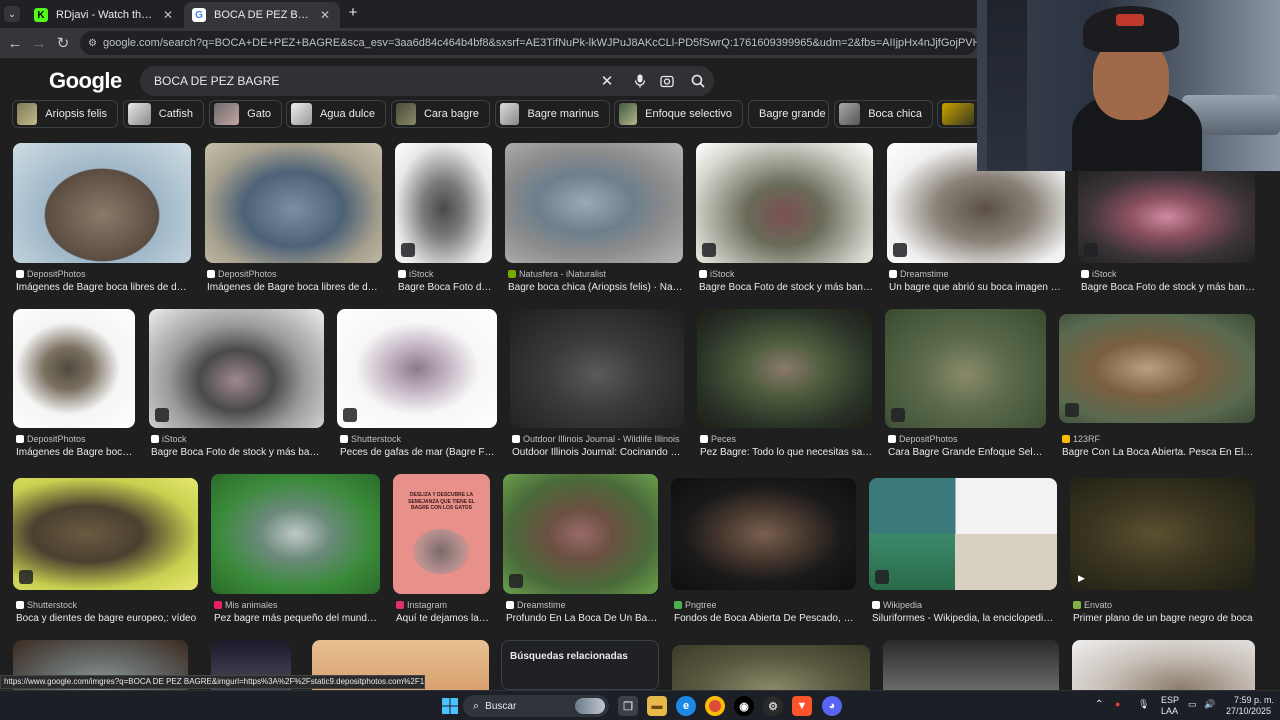  I want to click on result-caption: Fondos de Boca Abierta De Pescado, Fotos, so click(765, 618).